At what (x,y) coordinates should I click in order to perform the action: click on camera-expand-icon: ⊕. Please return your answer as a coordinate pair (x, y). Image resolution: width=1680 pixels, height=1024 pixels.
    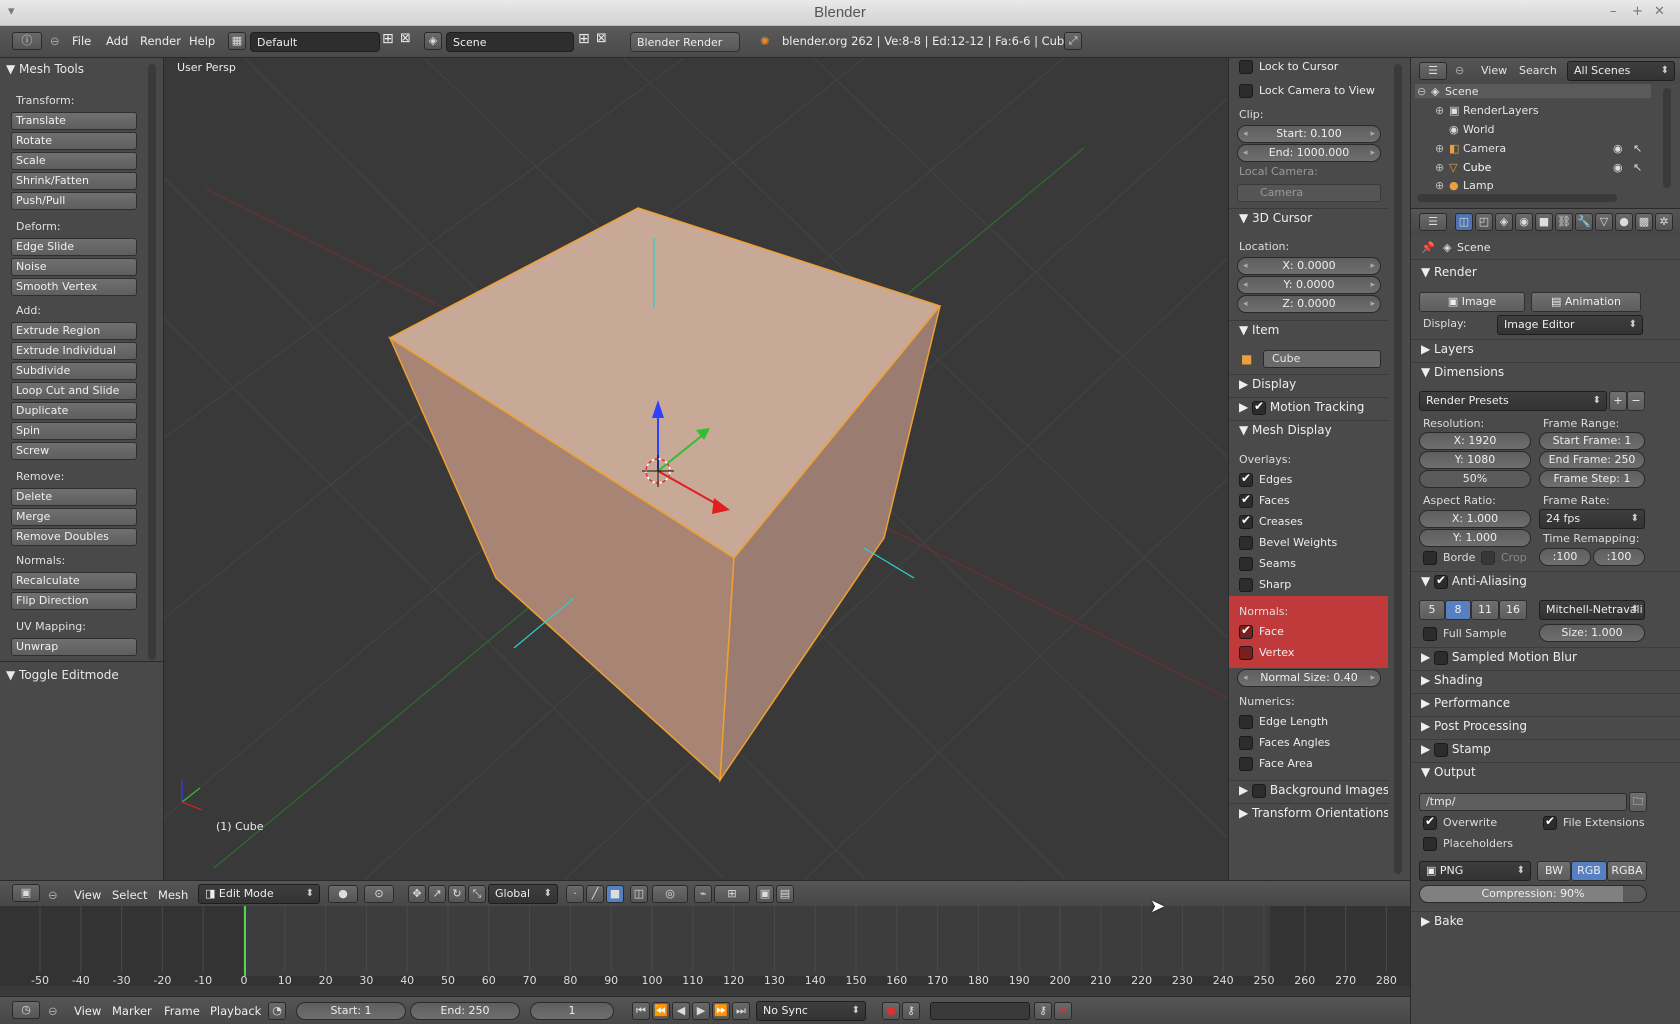
    Looking at the image, I should click on (1439, 148).